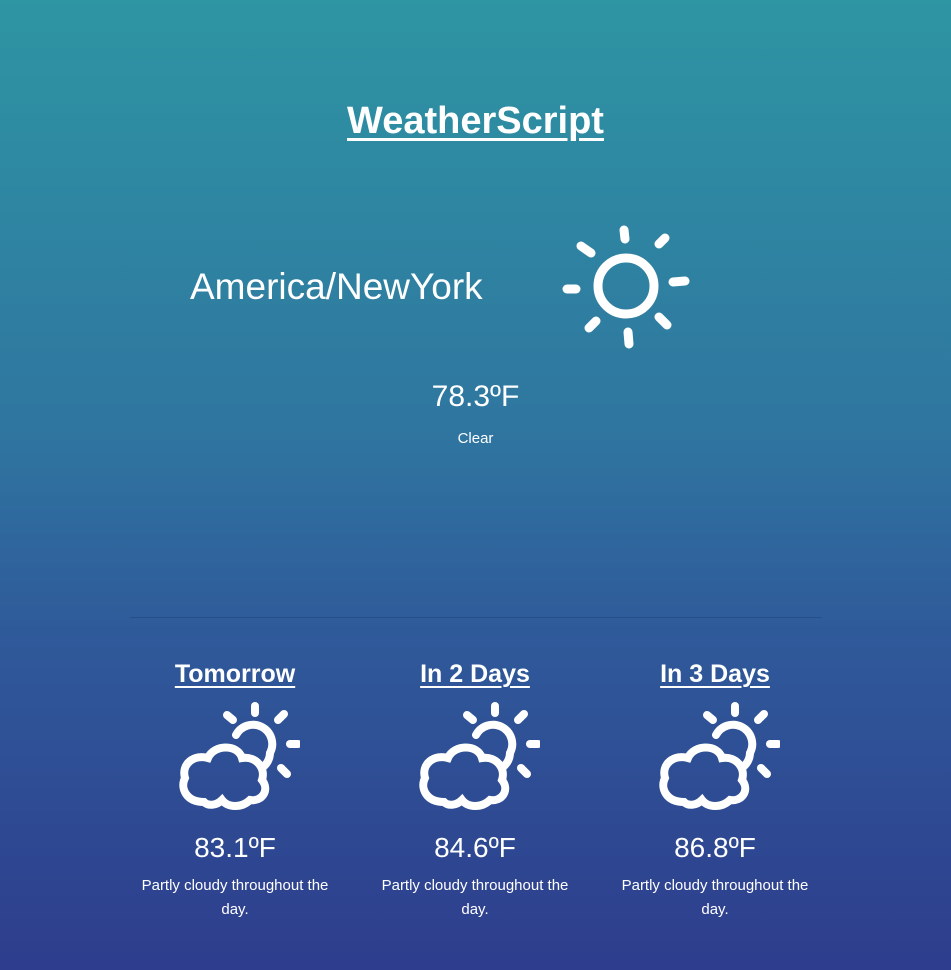 The width and height of the screenshot is (951, 970). Describe the element at coordinates (475, 121) in the screenshot. I see `app-title: WeatherScript` at that location.